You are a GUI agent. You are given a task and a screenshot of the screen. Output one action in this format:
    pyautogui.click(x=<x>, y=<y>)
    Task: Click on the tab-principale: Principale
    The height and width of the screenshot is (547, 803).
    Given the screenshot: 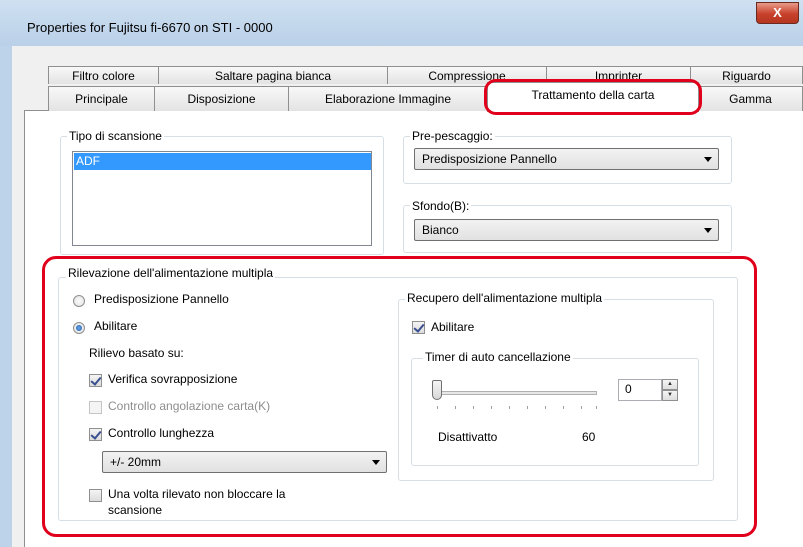 What is the action you would take?
    pyautogui.click(x=101, y=98)
    